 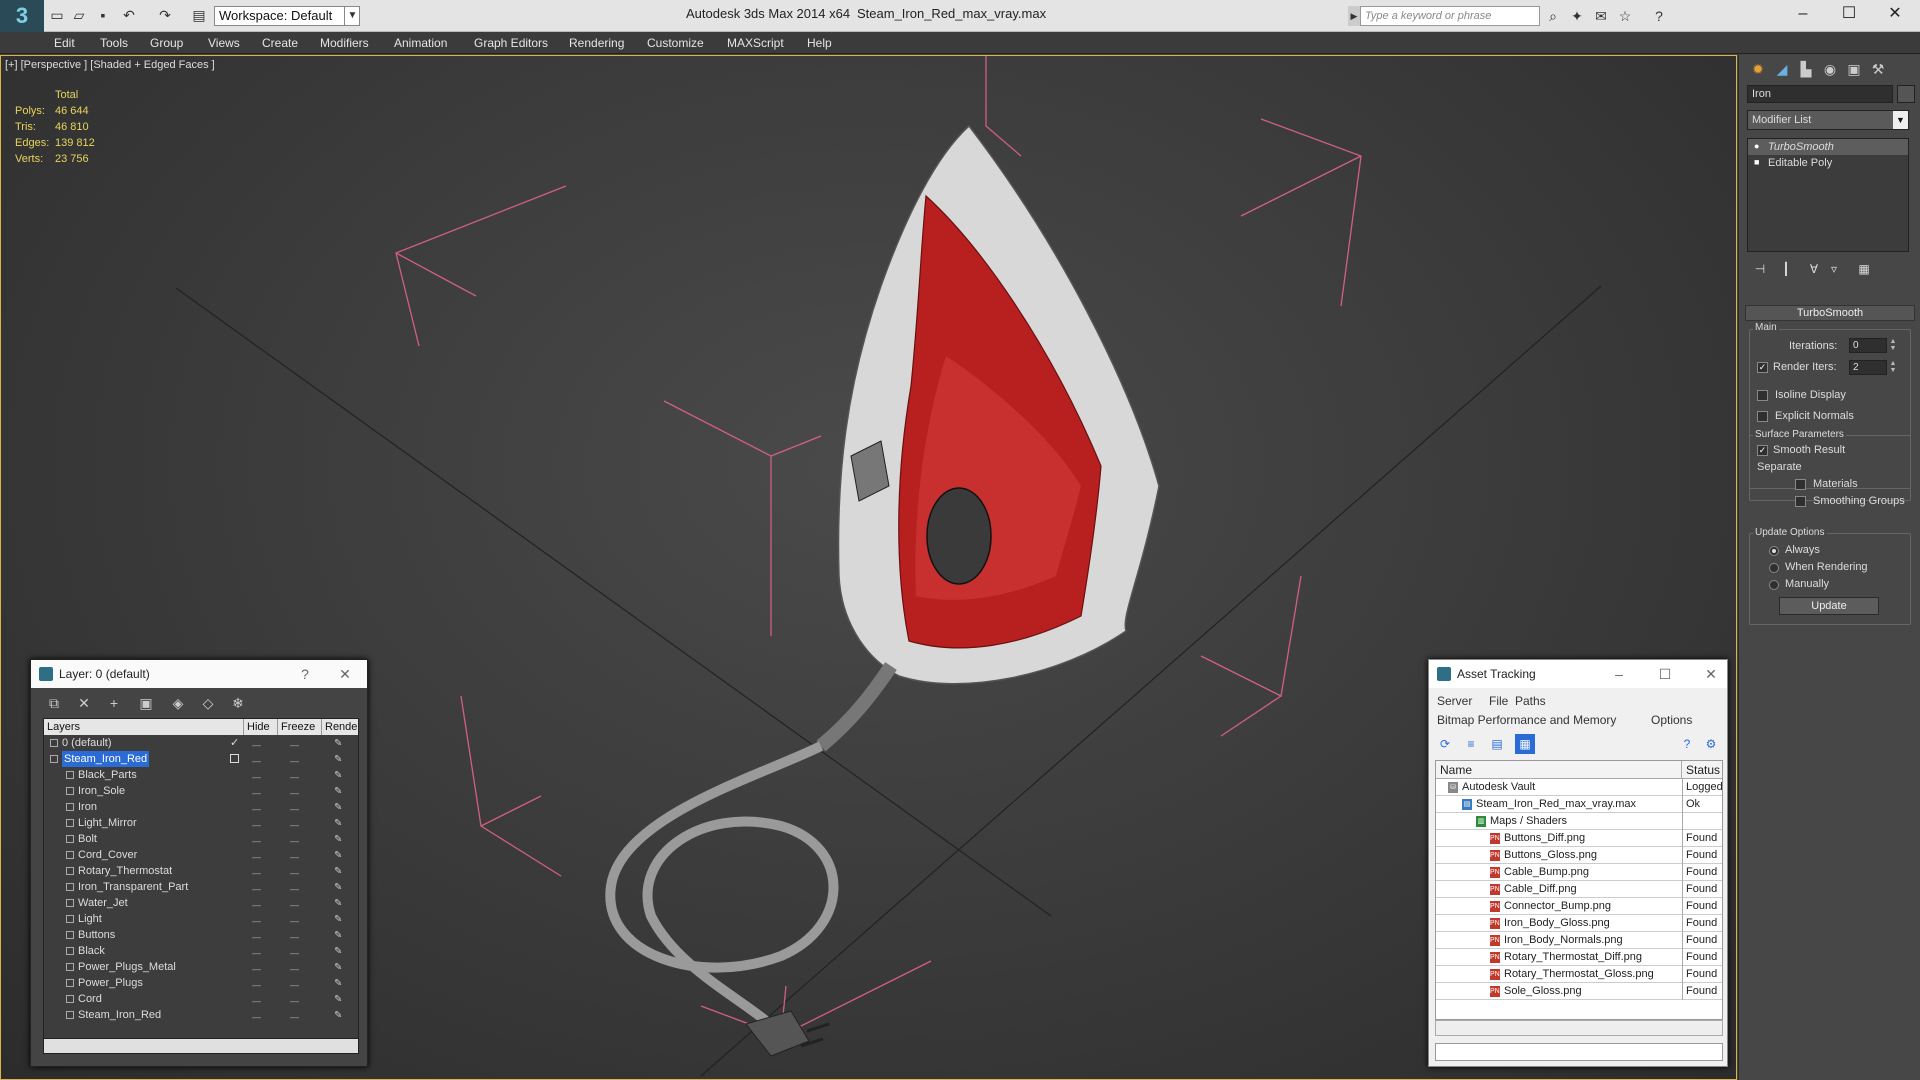 I want to click on hierarchy-tab-icon: ▙, so click(x=1806, y=69).